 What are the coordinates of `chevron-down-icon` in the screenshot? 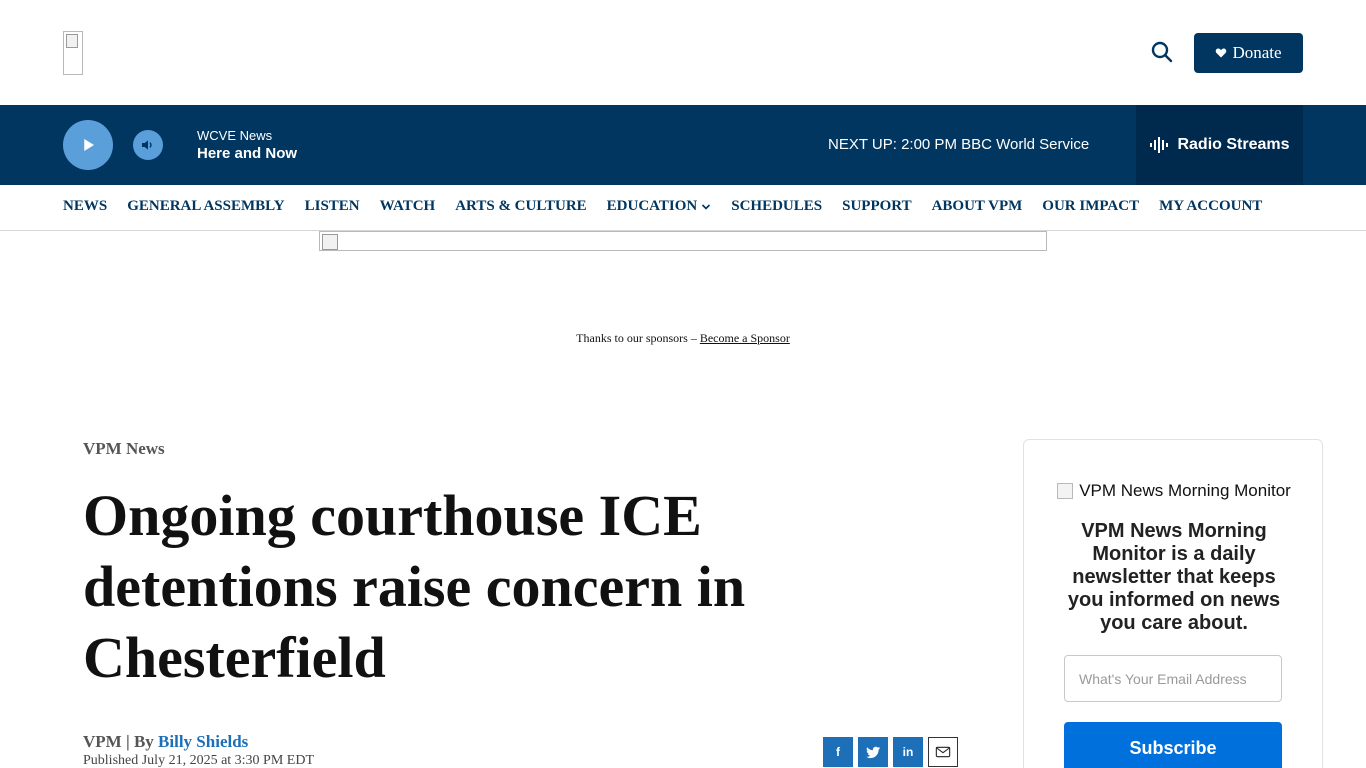 It's located at (706, 206).